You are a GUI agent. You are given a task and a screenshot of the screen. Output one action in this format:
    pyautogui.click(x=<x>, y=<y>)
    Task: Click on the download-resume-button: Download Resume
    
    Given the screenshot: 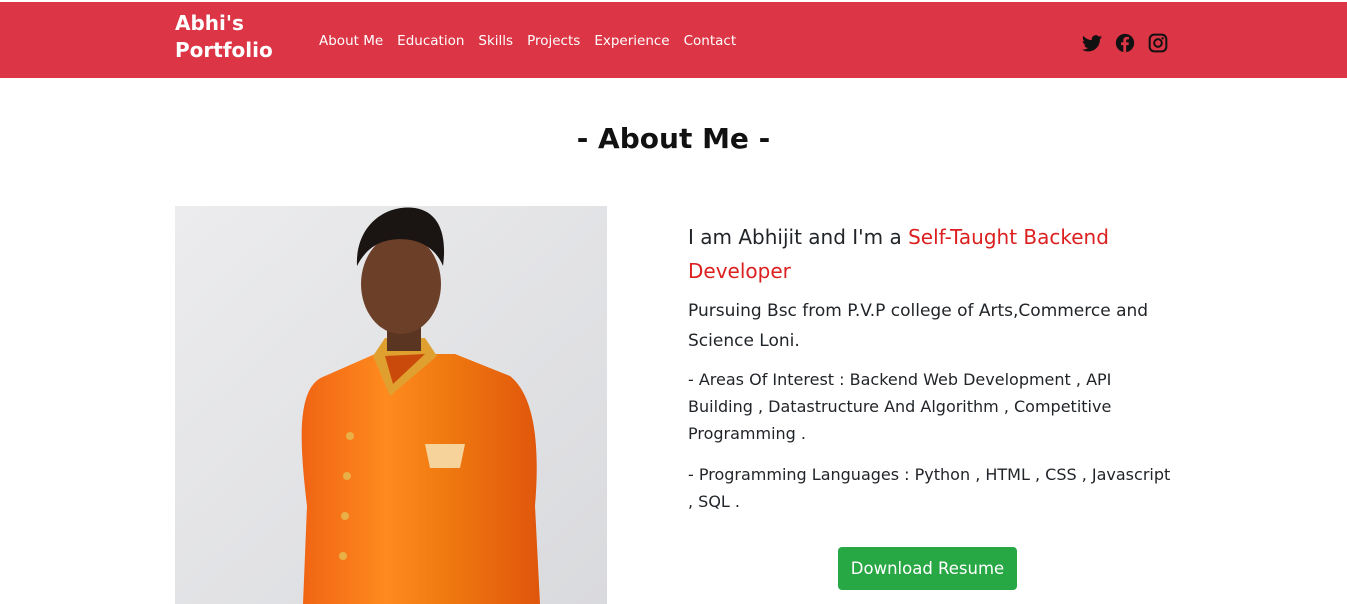 What is the action you would take?
    pyautogui.click(x=927, y=568)
    